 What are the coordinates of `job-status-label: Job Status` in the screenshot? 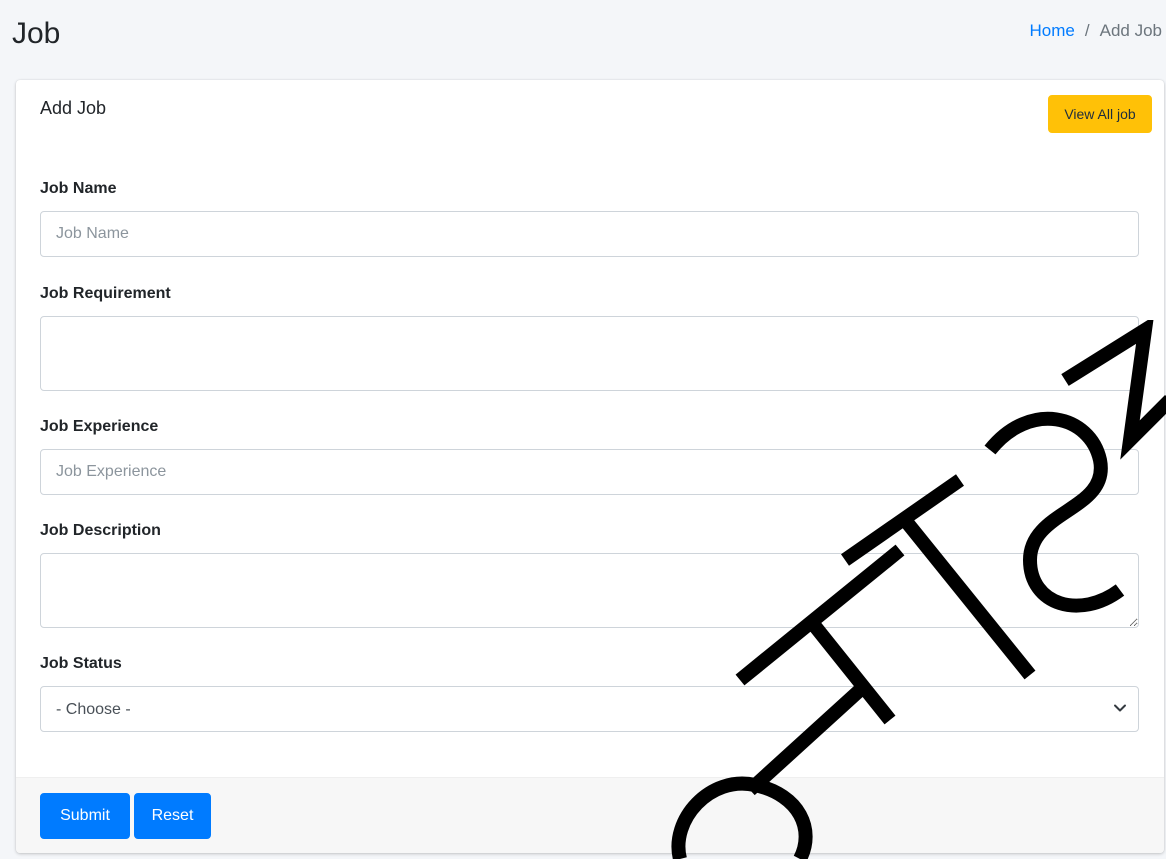 It's located at (81, 663).